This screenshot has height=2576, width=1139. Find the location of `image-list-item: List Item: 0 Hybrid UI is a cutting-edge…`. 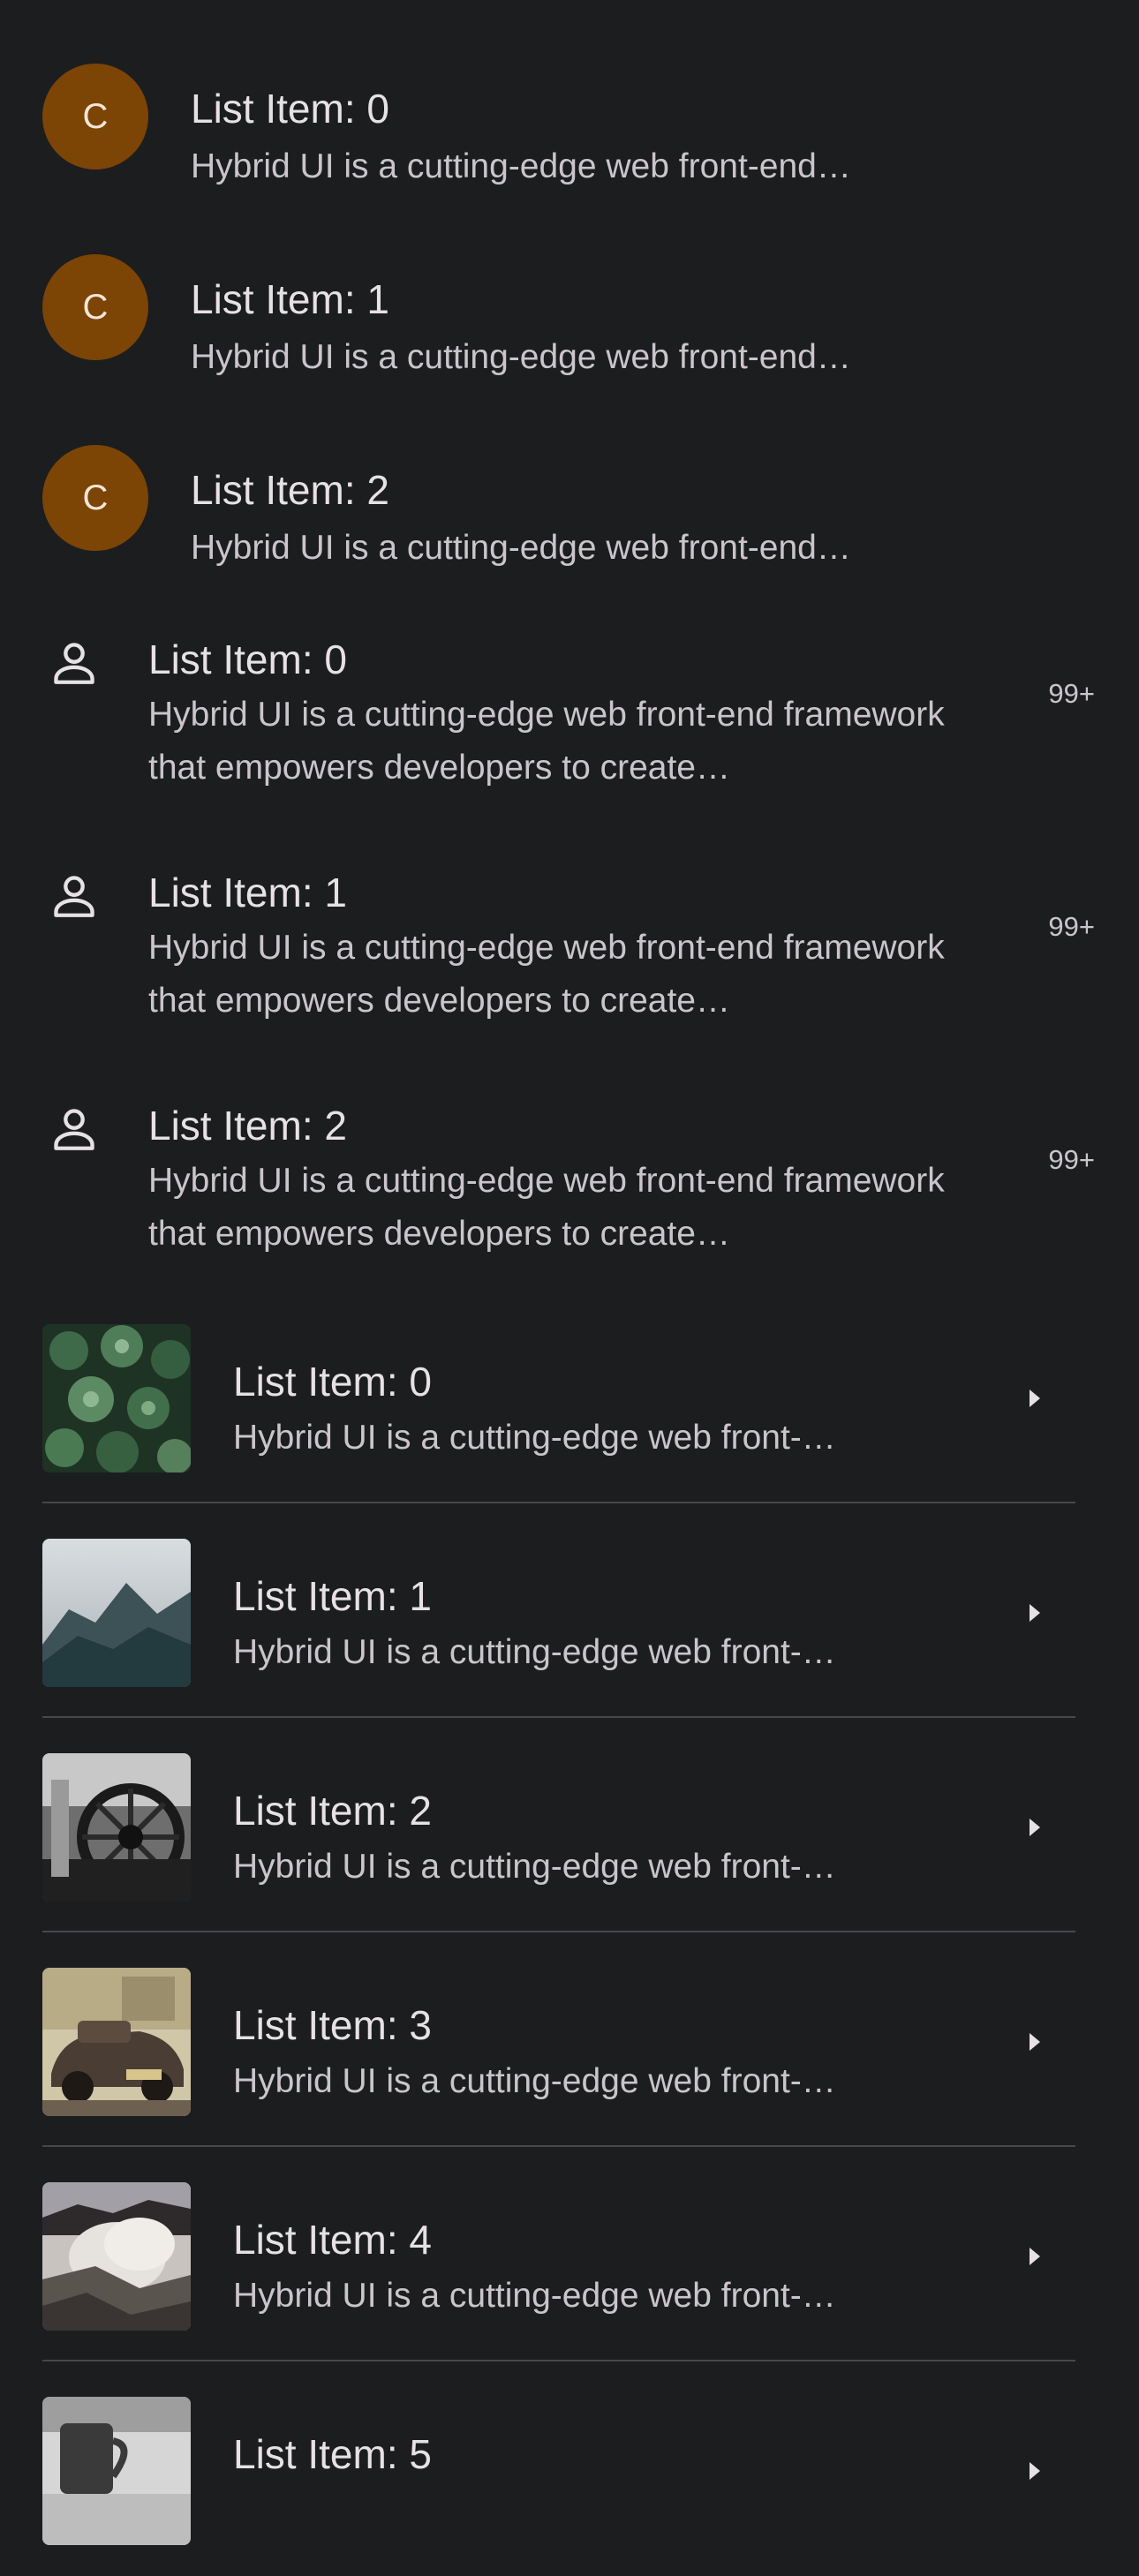

image-list-item: List Item: 0 Hybrid UI is a cutting-edge… is located at coordinates (569, 1396).